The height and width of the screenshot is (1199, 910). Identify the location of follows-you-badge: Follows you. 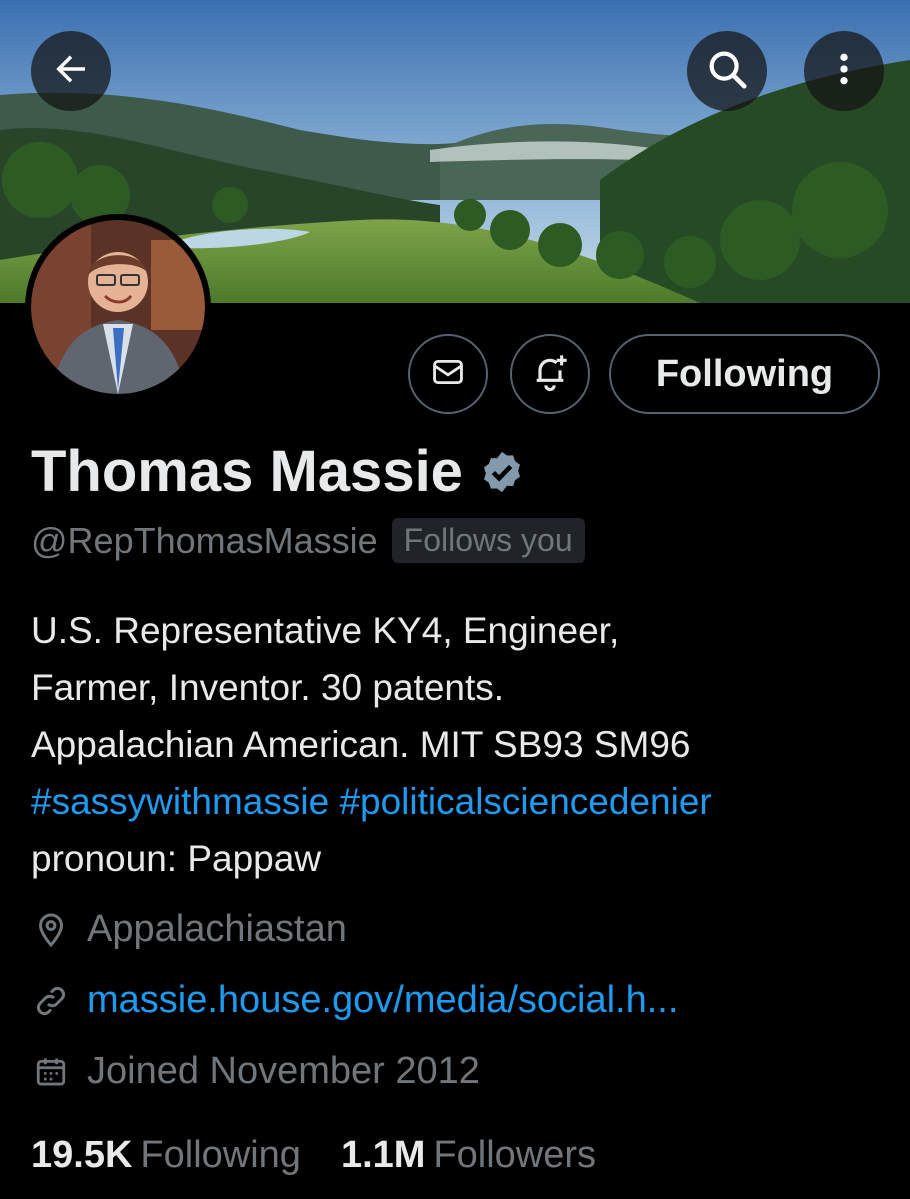
(488, 540).